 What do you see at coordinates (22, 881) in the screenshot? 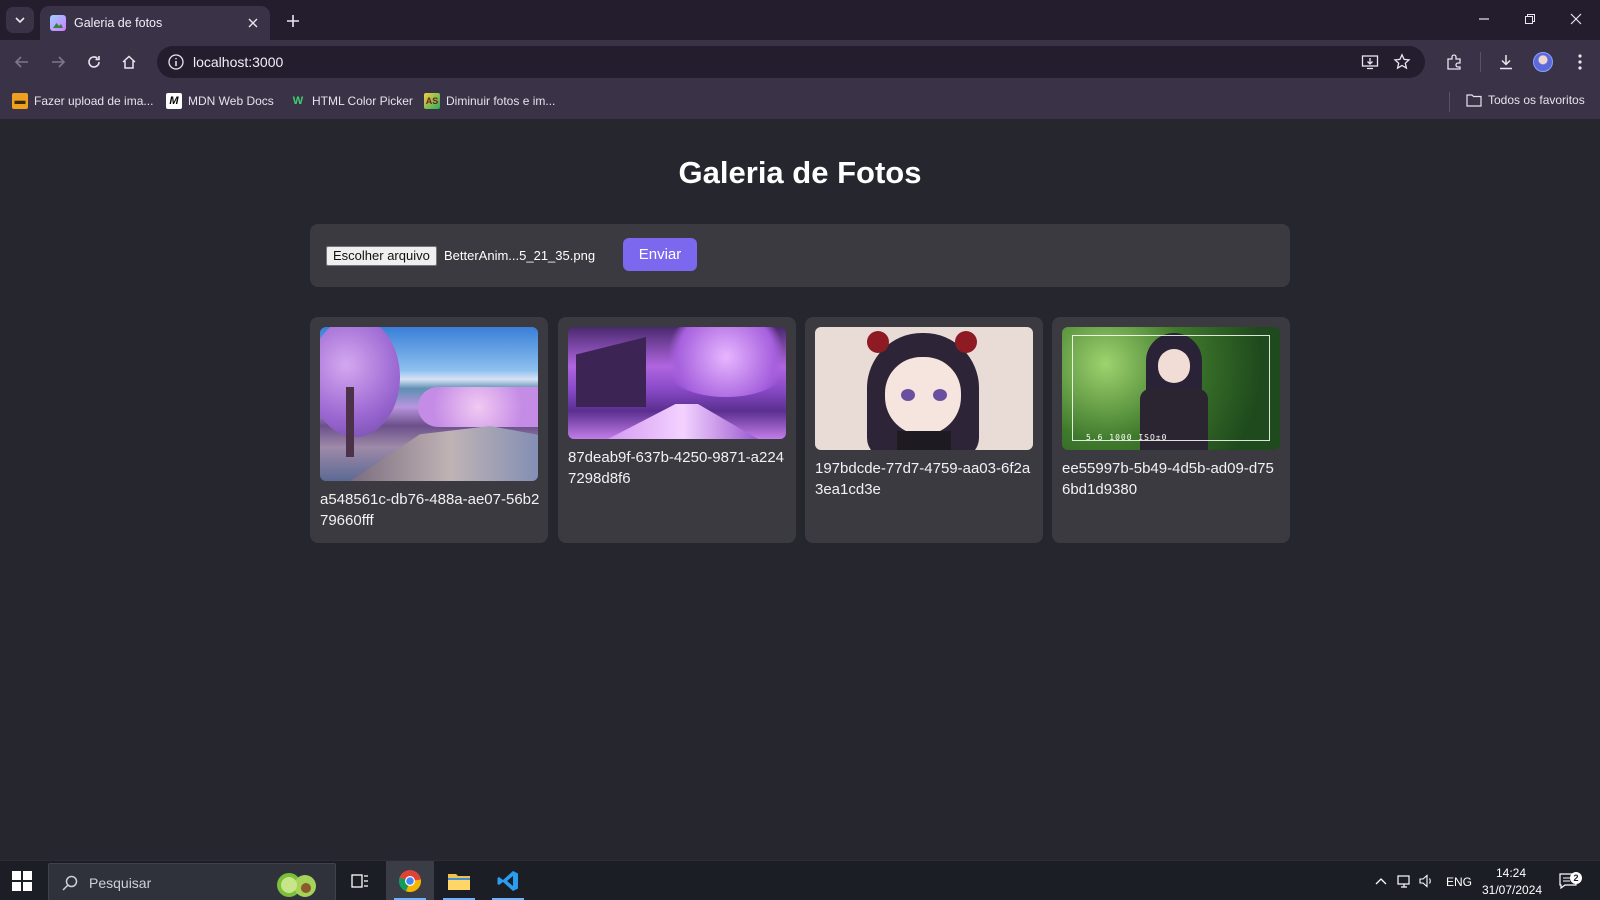
I see `start-button` at bounding box center [22, 881].